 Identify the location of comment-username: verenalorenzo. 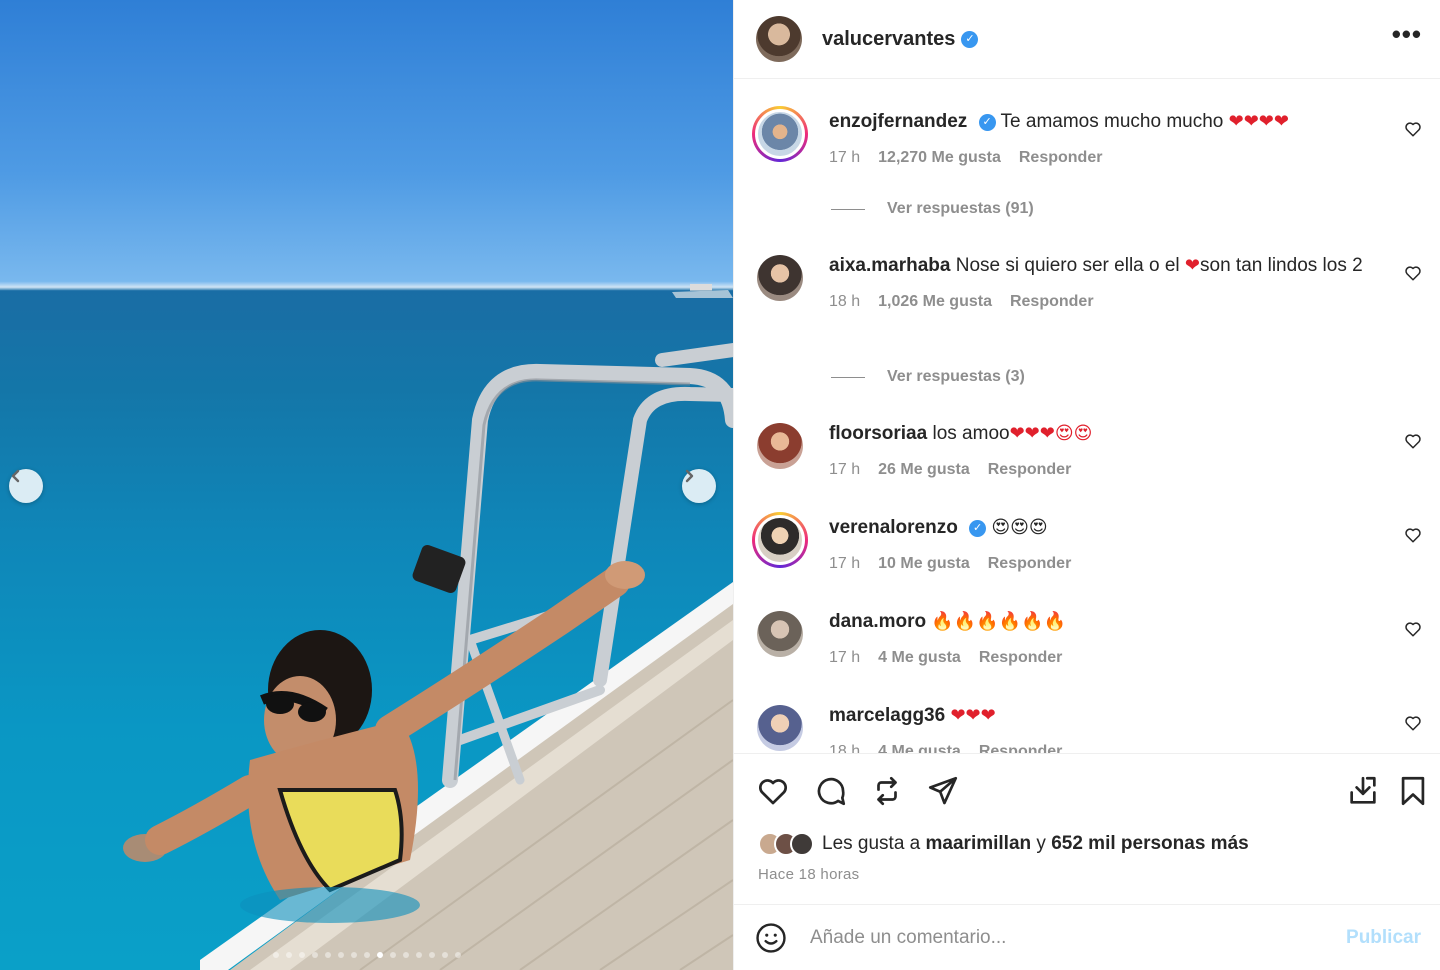
(893, 527).